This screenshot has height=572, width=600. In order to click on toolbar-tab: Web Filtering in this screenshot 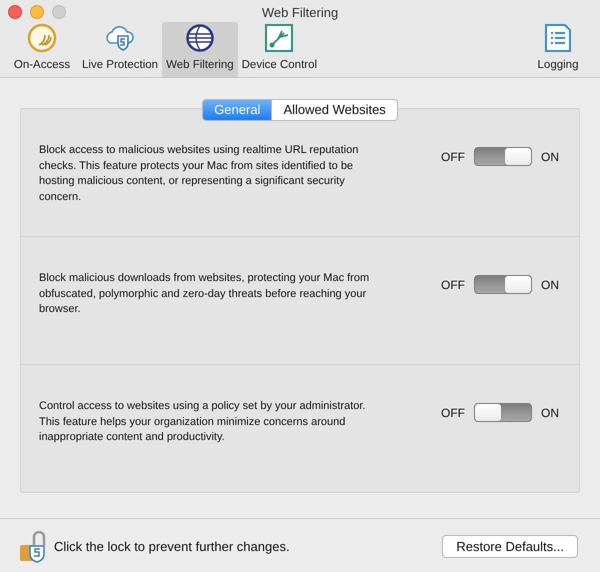, I will do `click(200, 49)`.